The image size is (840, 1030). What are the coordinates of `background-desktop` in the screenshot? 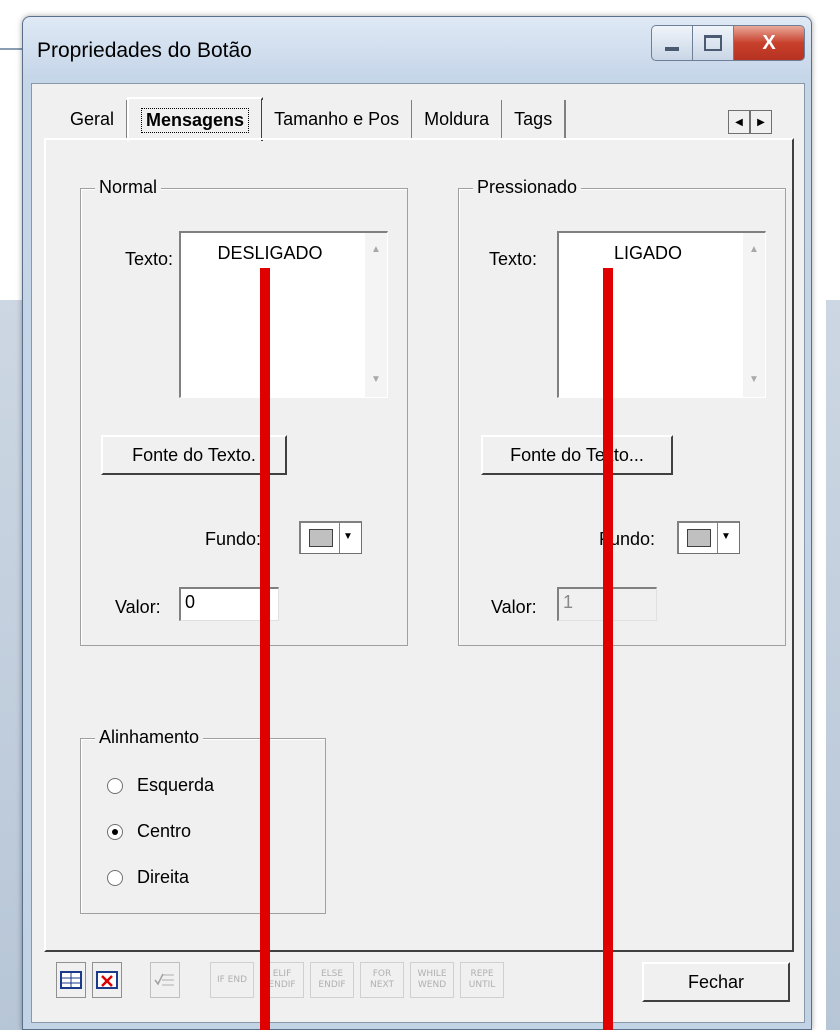 It's located at (11, 665).